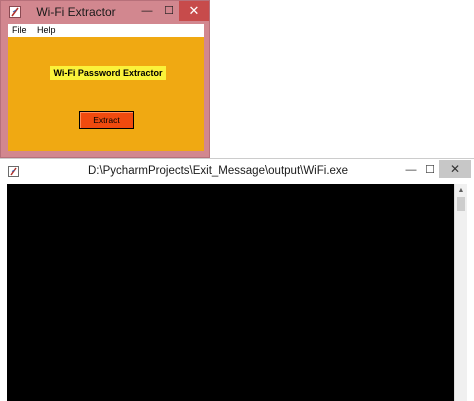 The height and width of the screenshot is (401, 474). I want to click on app-heading-label: Wi-Fi Password Extractor, so click(108, 73).